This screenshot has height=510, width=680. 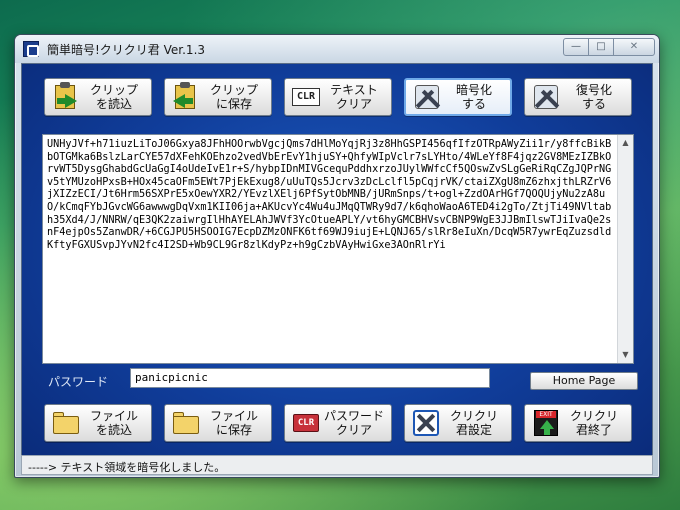 I want to click on settings-icon, so click(x=426, y=423).